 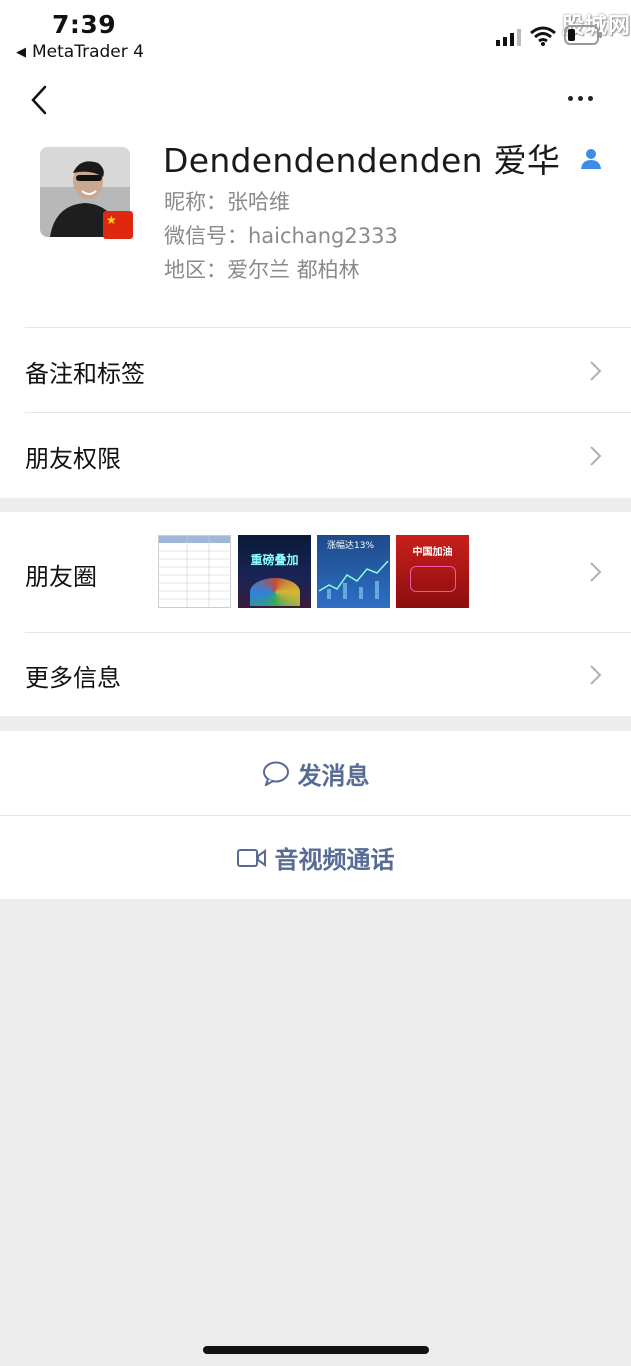 I want to click on video-call-label: 音视频通话, so click(x=334, y=860).